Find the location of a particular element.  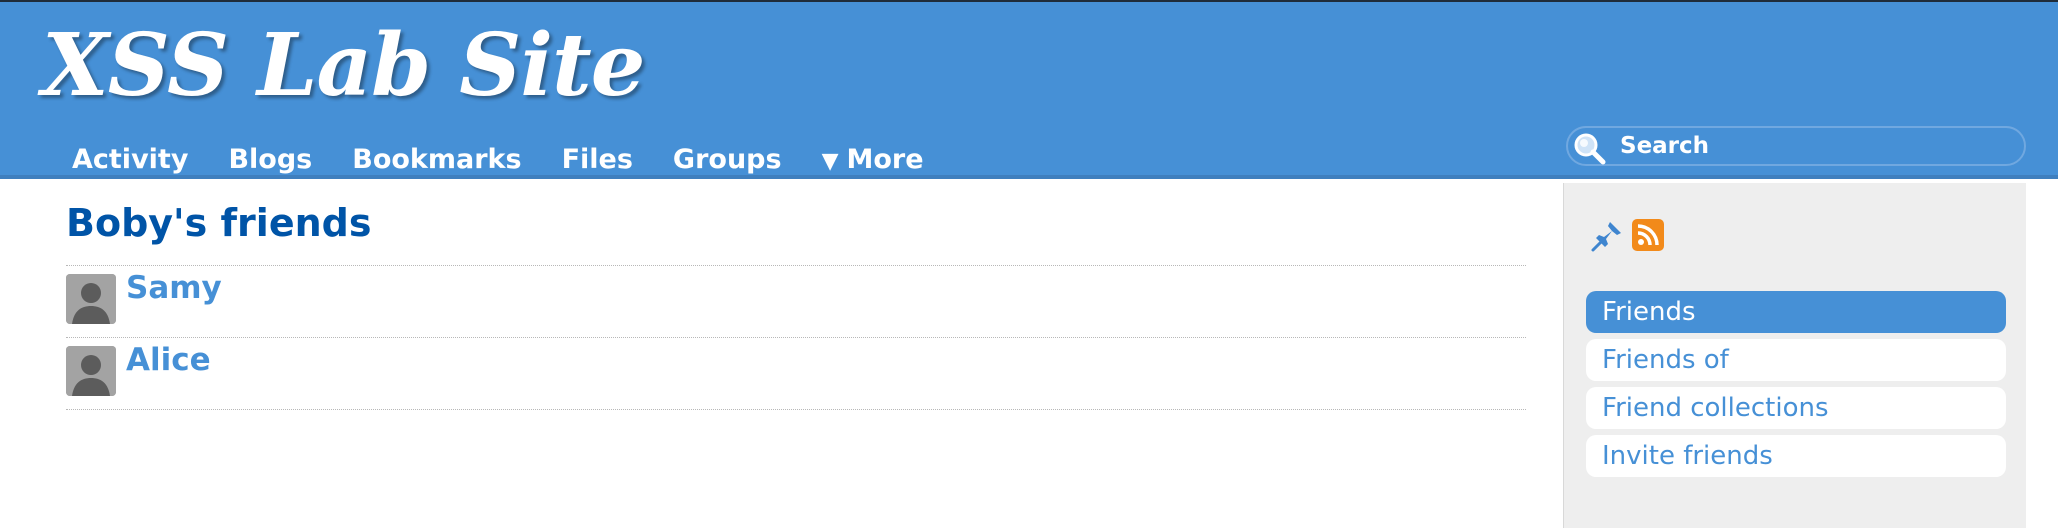

caret-down-icon: ▼ is located at coordinates (830, 161).